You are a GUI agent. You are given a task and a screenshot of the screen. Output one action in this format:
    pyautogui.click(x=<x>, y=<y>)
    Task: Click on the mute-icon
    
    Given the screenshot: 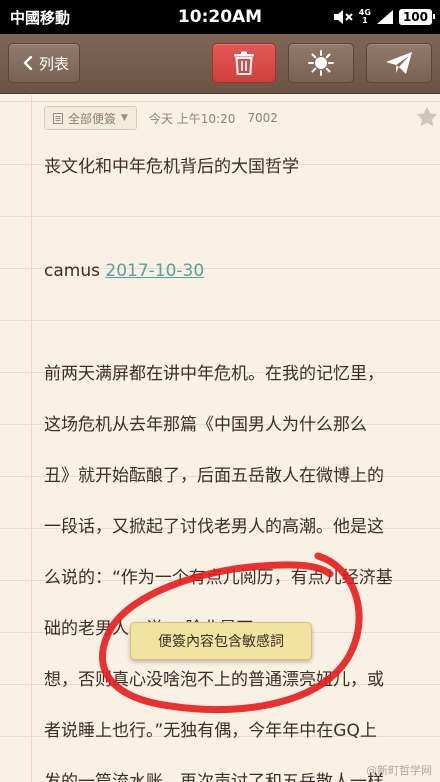 What is the action you would take?
    pyautogui.click(x=343, y=17)
    